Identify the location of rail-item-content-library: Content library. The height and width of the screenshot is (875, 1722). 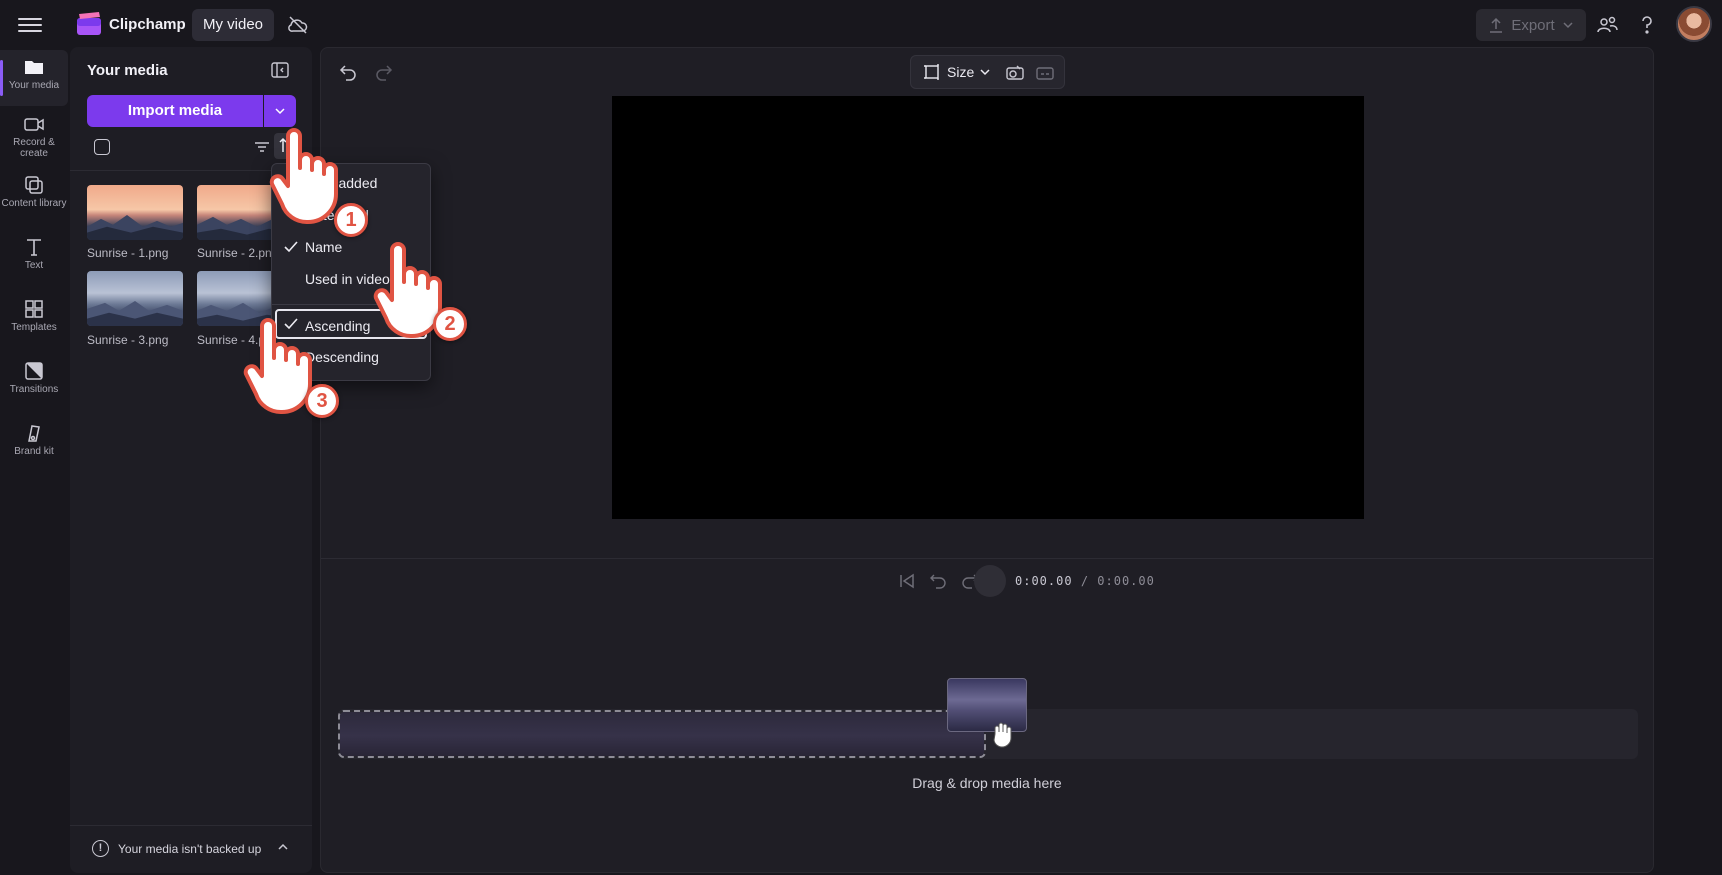
(34, 196).